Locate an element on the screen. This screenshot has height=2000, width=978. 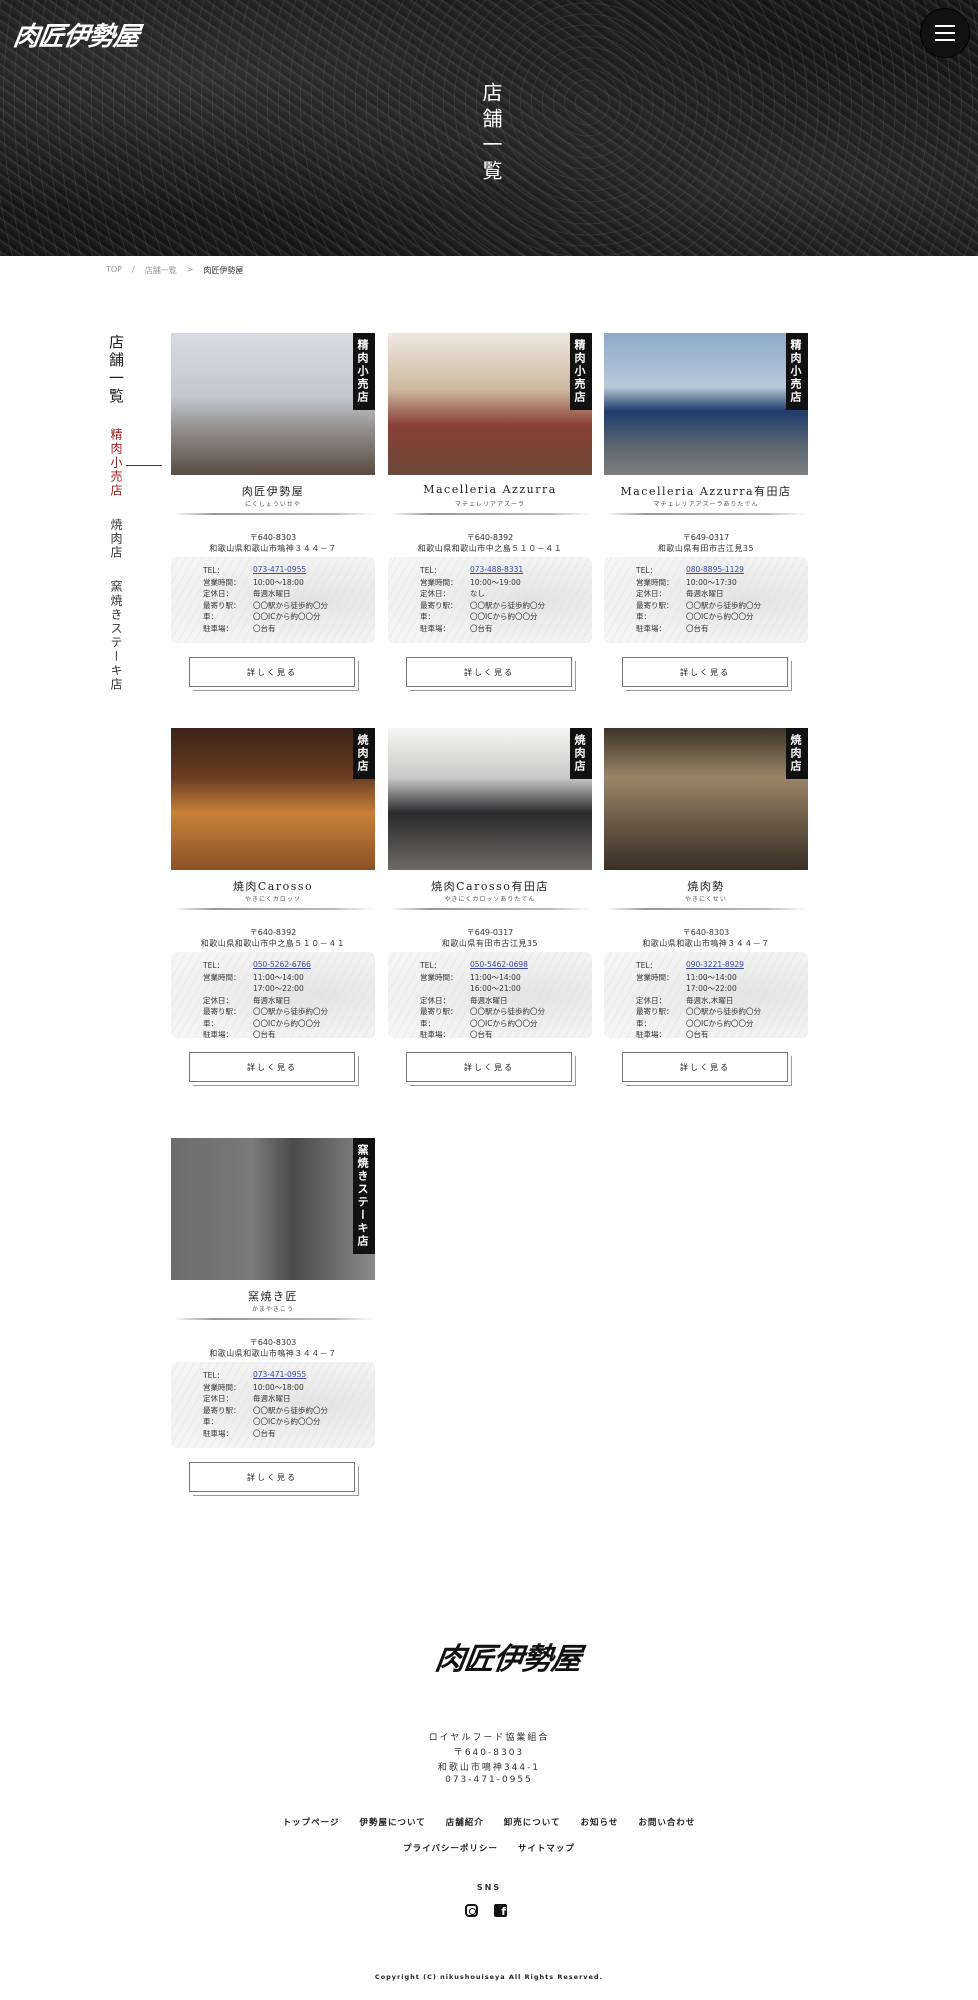
footer-address: 和歌山市鳴神344-1 is located at coordinates (489, 1768).